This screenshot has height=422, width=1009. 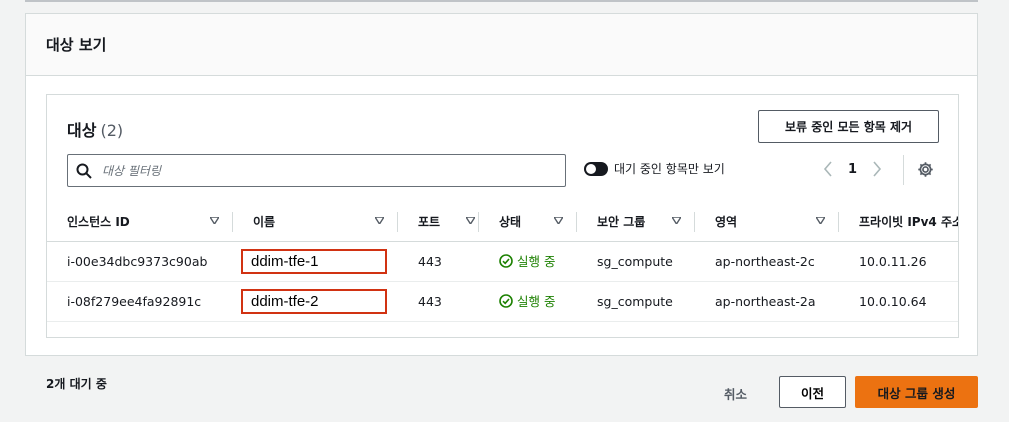 I want to click on cell-zone: ap-northeast-2a, so click(x=767, y=301).